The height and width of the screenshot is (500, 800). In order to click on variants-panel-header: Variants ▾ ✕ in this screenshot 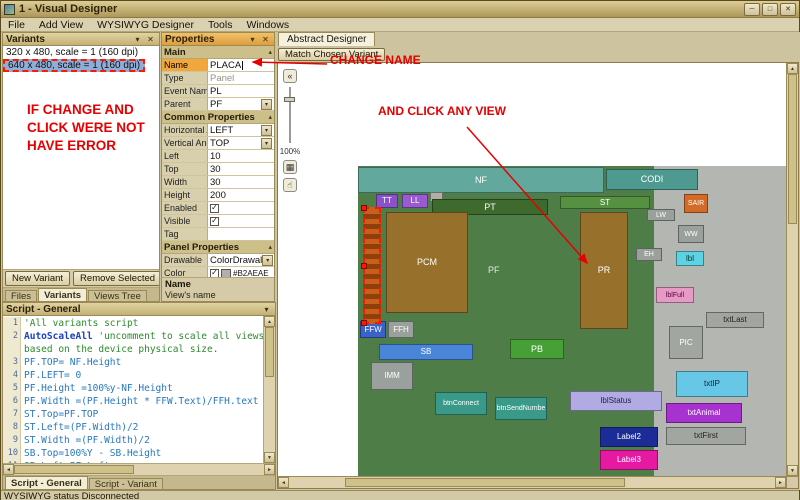, I will do `click(81, 39)`.